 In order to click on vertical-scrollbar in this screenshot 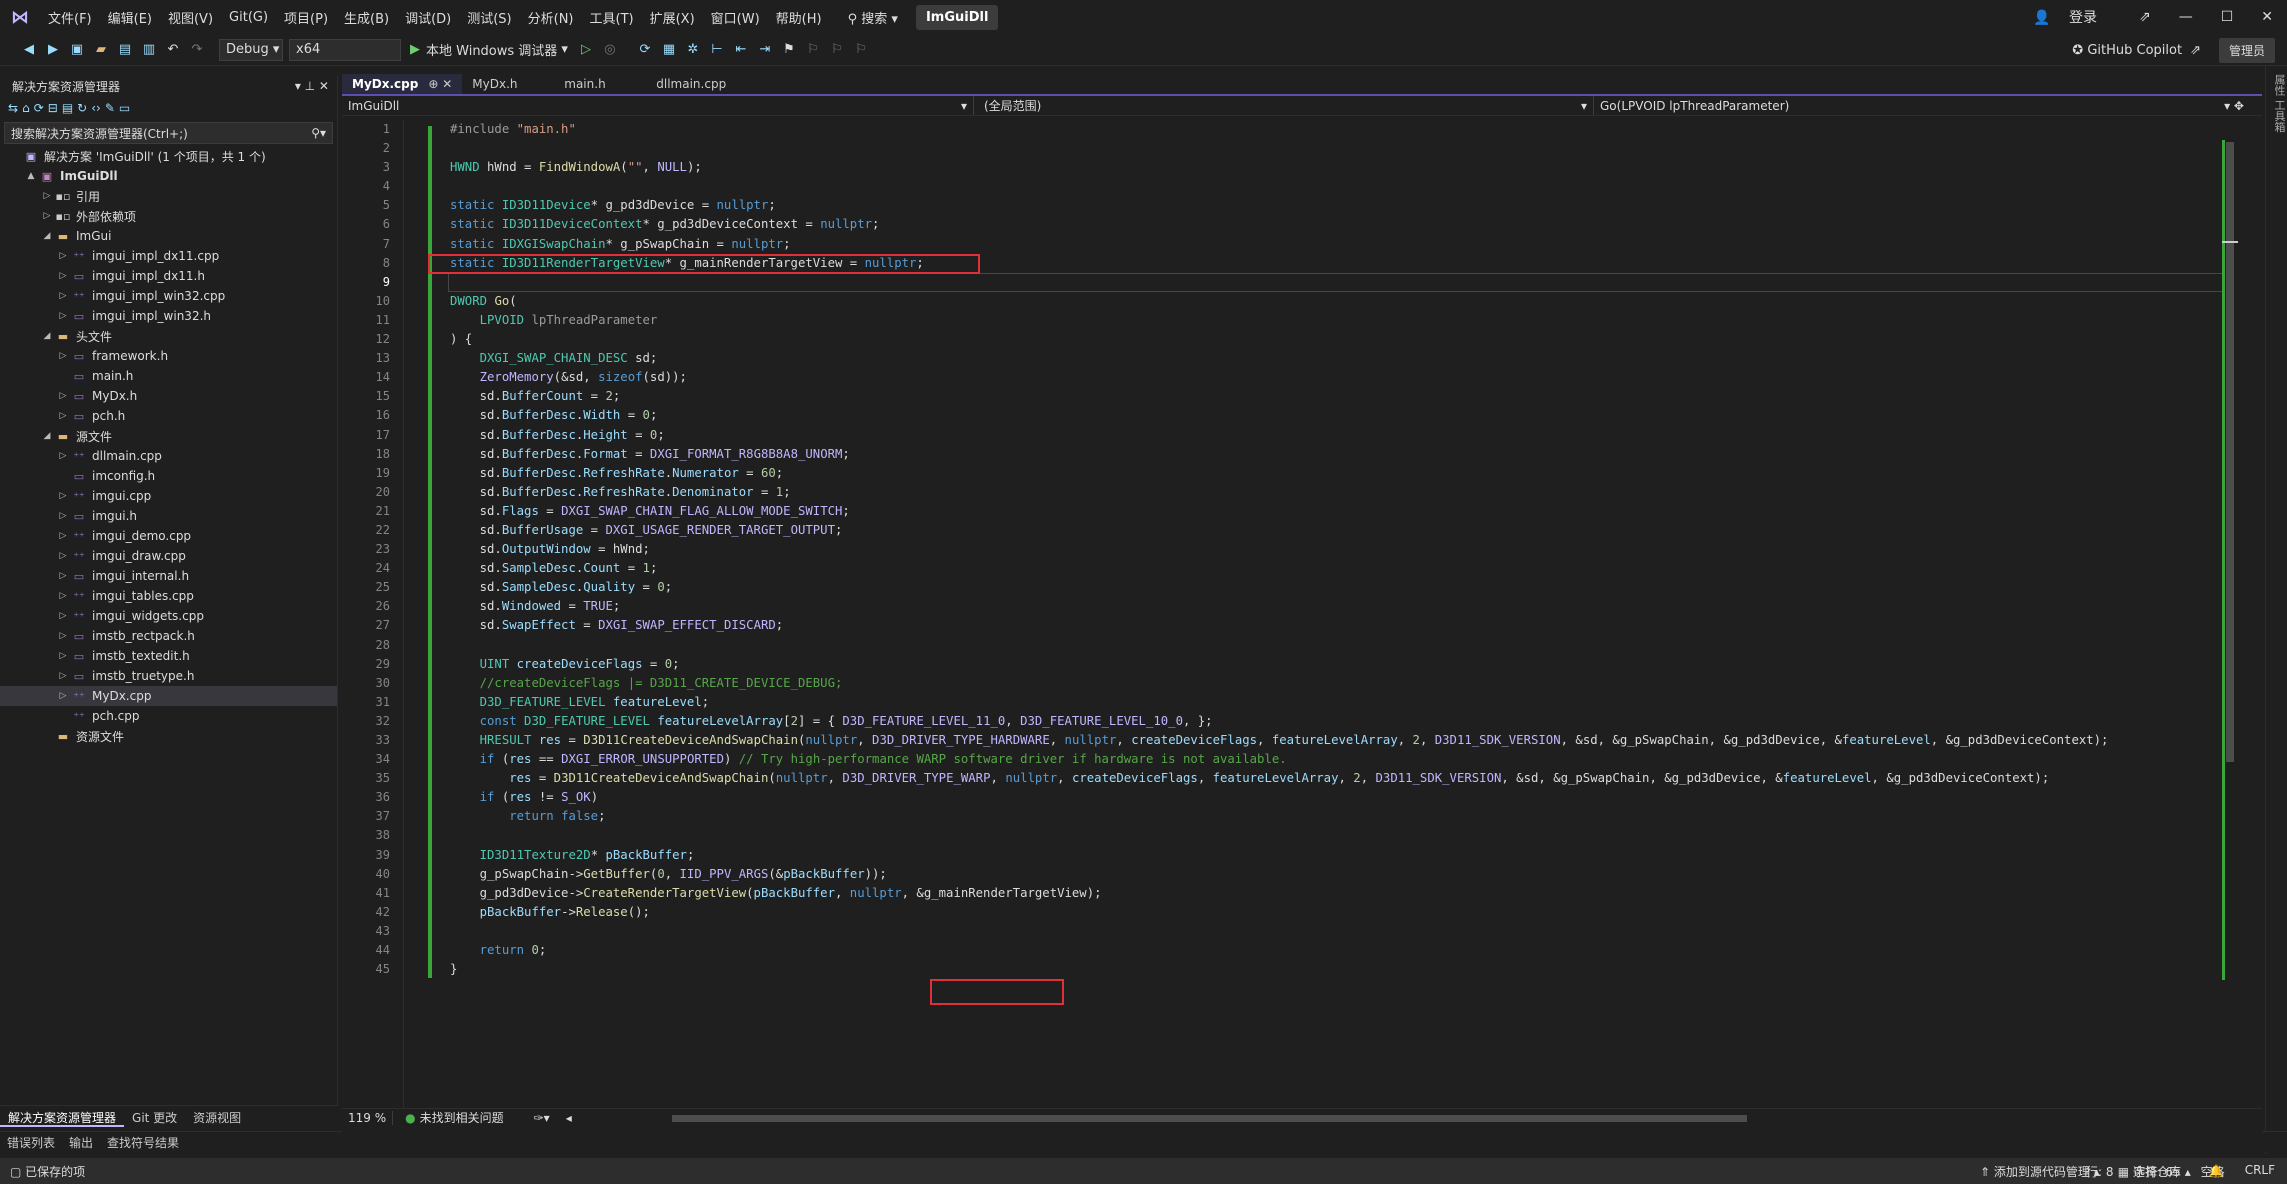, I will do `click(2230, 620)`.